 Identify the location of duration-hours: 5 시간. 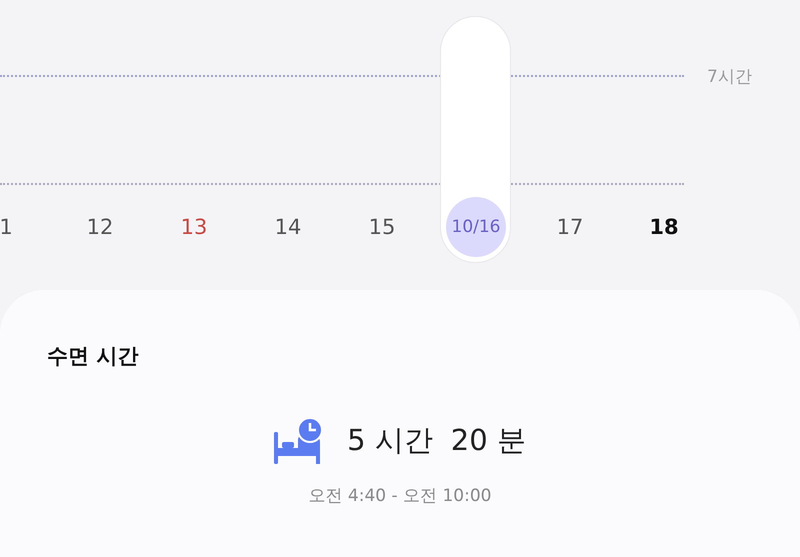
(390, 440).